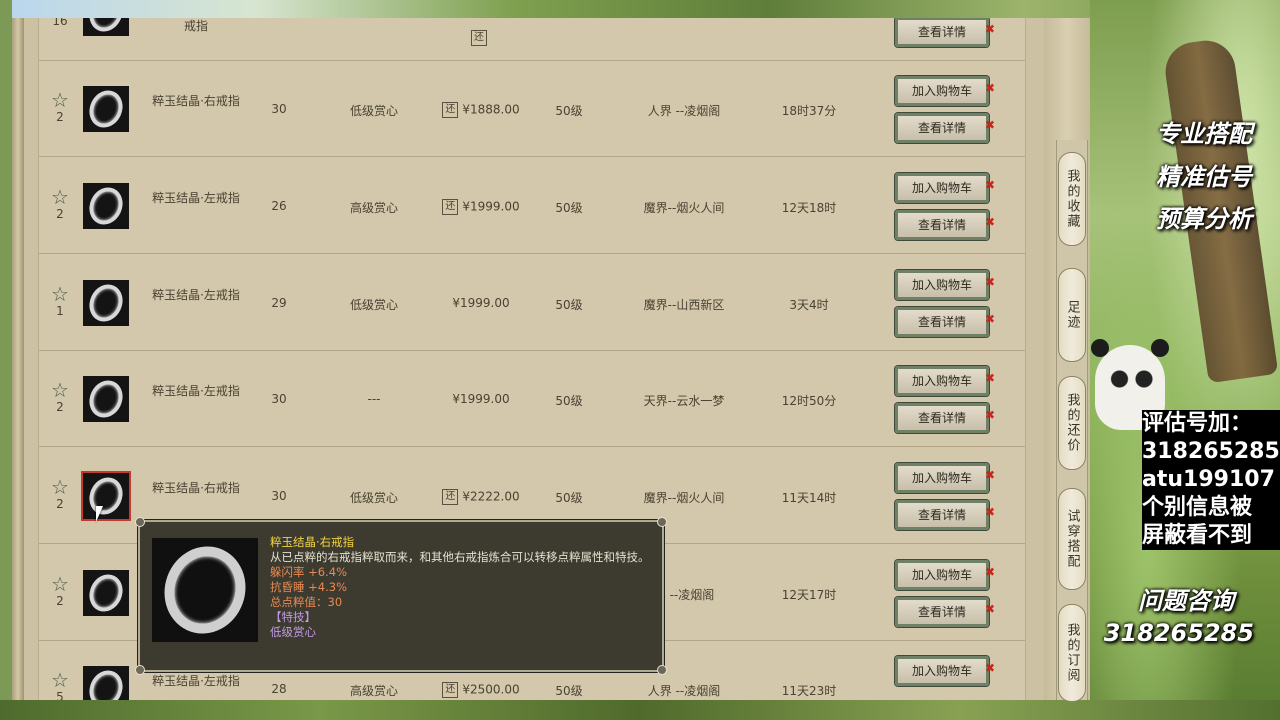 This screenshot has width=1280, height=720. What do you see at coordinates (312, 542) in the screenshot?
I see `tooltip-title: 粹玉结晶·右戒指` at bounding box center [312, 542].